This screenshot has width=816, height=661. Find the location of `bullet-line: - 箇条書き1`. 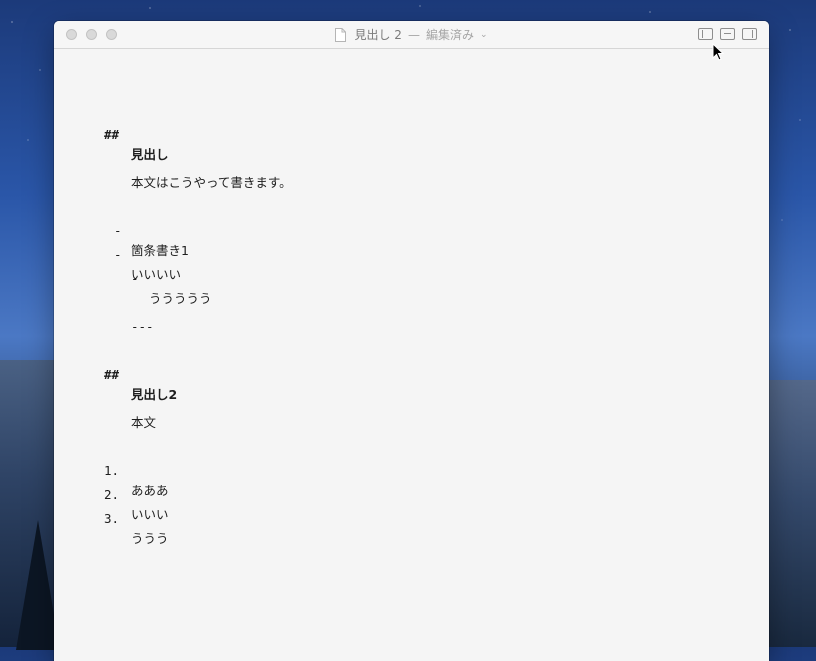

bullet-line: - 箇条書き1 is located at coordinates (121, 229).